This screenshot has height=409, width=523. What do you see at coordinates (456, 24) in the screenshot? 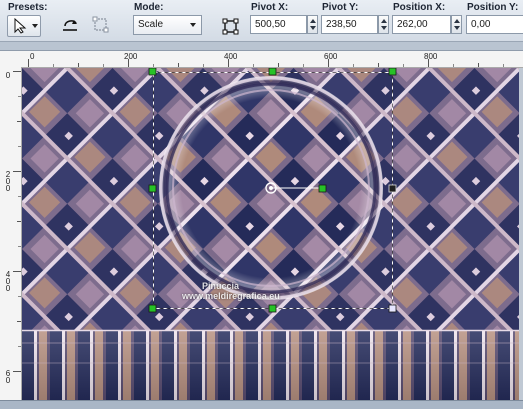
I see `position-x-spinner` at bounding box center [456, 24].